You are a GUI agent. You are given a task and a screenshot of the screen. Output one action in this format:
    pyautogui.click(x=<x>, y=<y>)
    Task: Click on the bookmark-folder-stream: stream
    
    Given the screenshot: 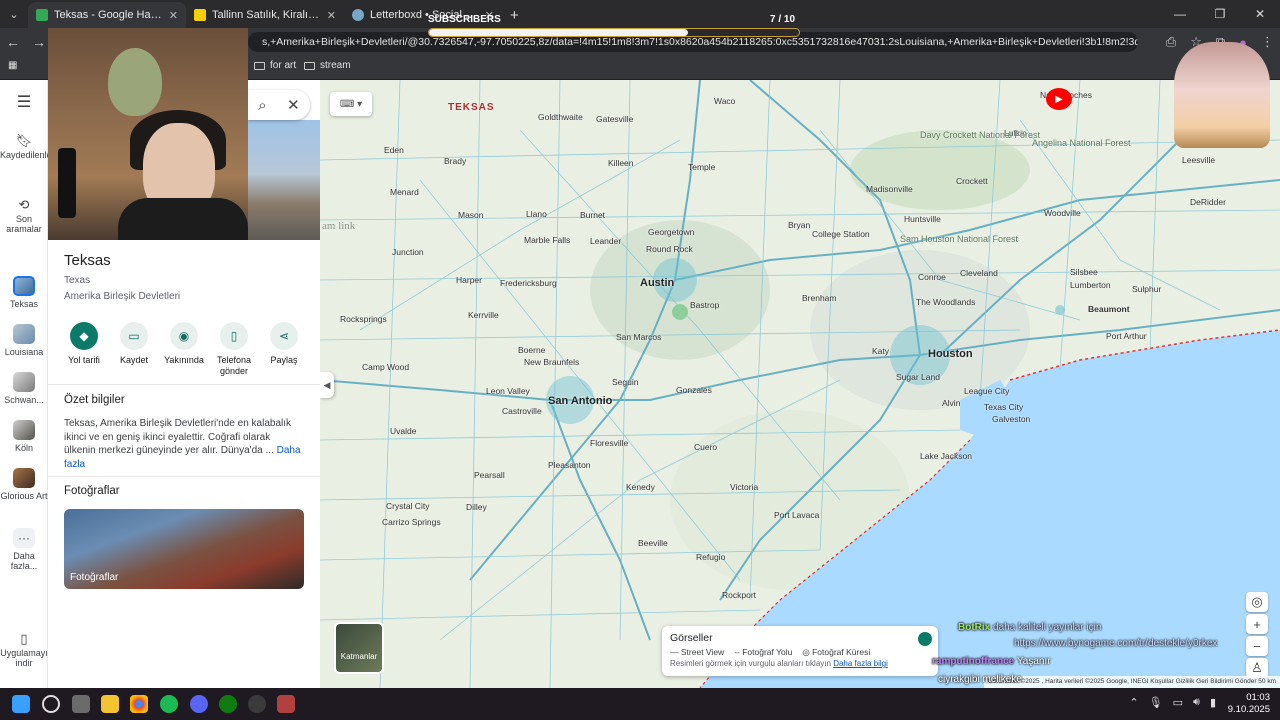 What is the action you would take?
    pyautogui.click(x=327, y=65)
    